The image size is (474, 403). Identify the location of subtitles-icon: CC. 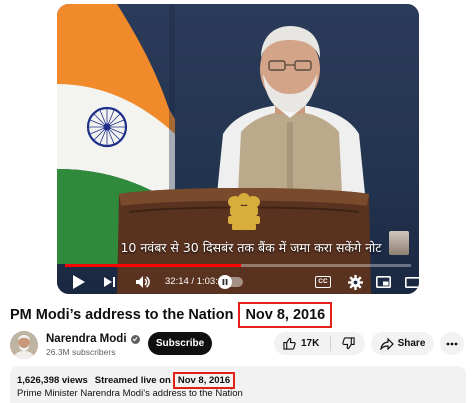
(323, 282).